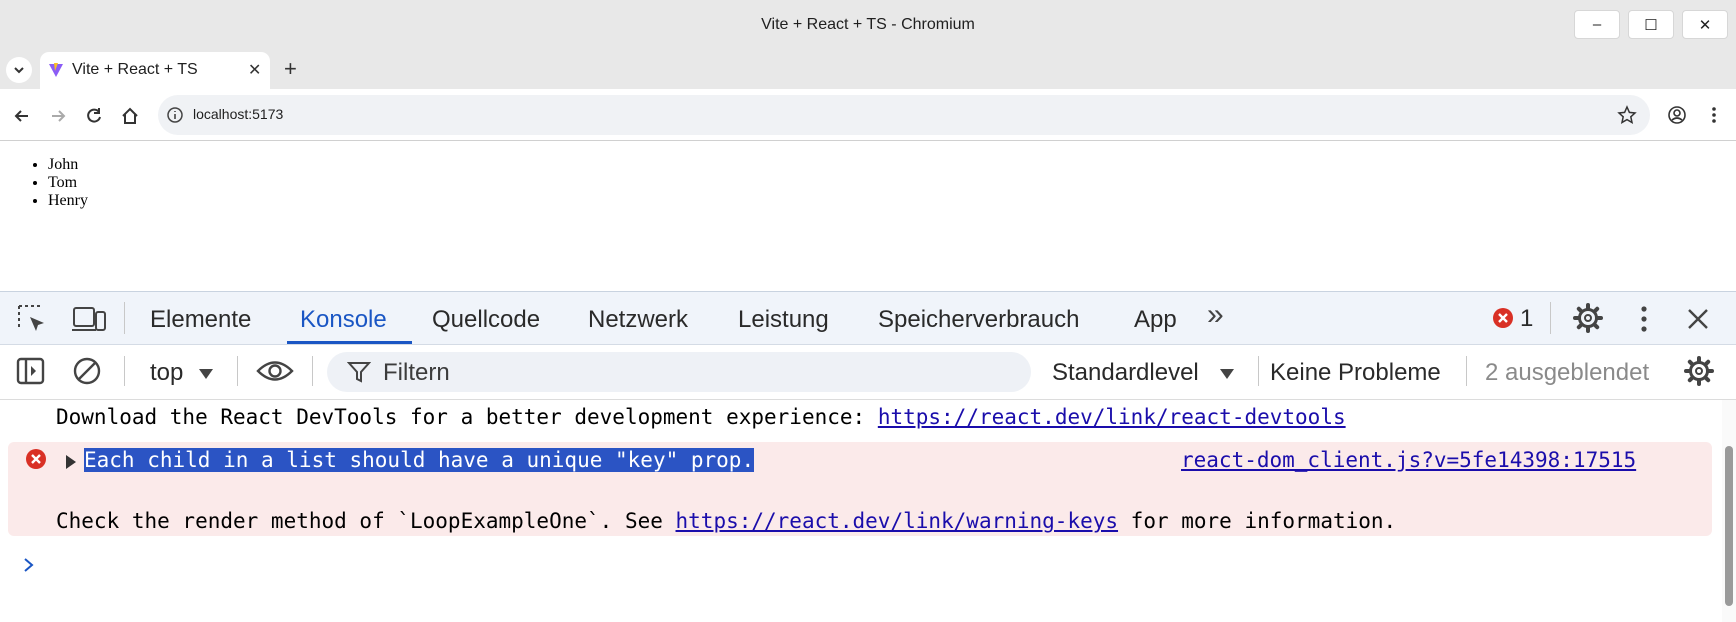  What do you see at coordinates (1627, 115) in the screenshot?
I see `bookmark-star-icon` at bounding box center [1627, 115].